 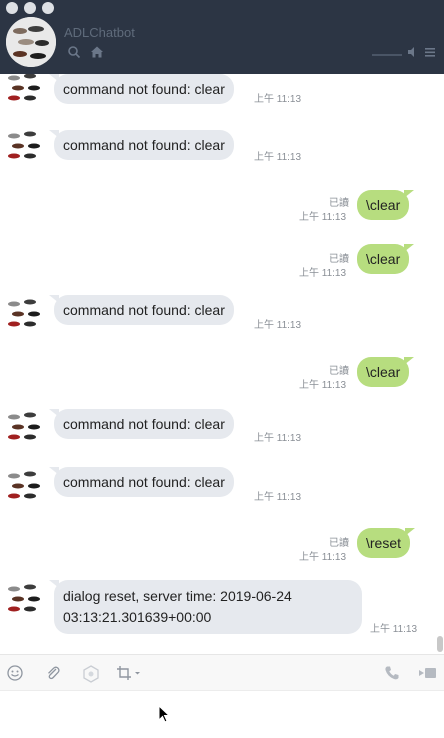 I want to click on minimize-window-button, so click(x=30, y=8).